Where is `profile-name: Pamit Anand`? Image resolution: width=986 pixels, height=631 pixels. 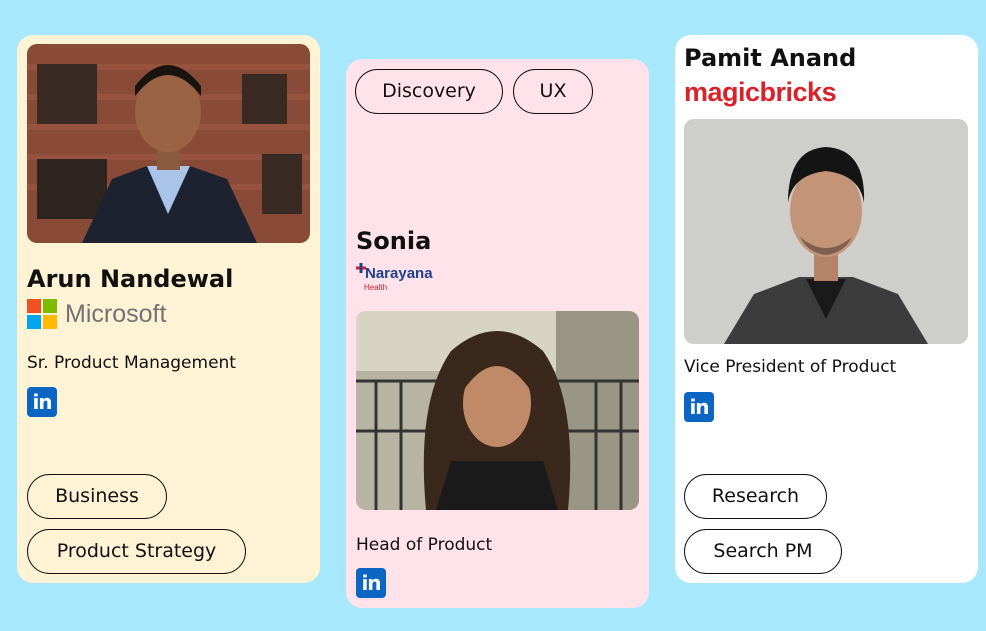 profile-name: Pamit Anand is located at coordinates (770, 58).